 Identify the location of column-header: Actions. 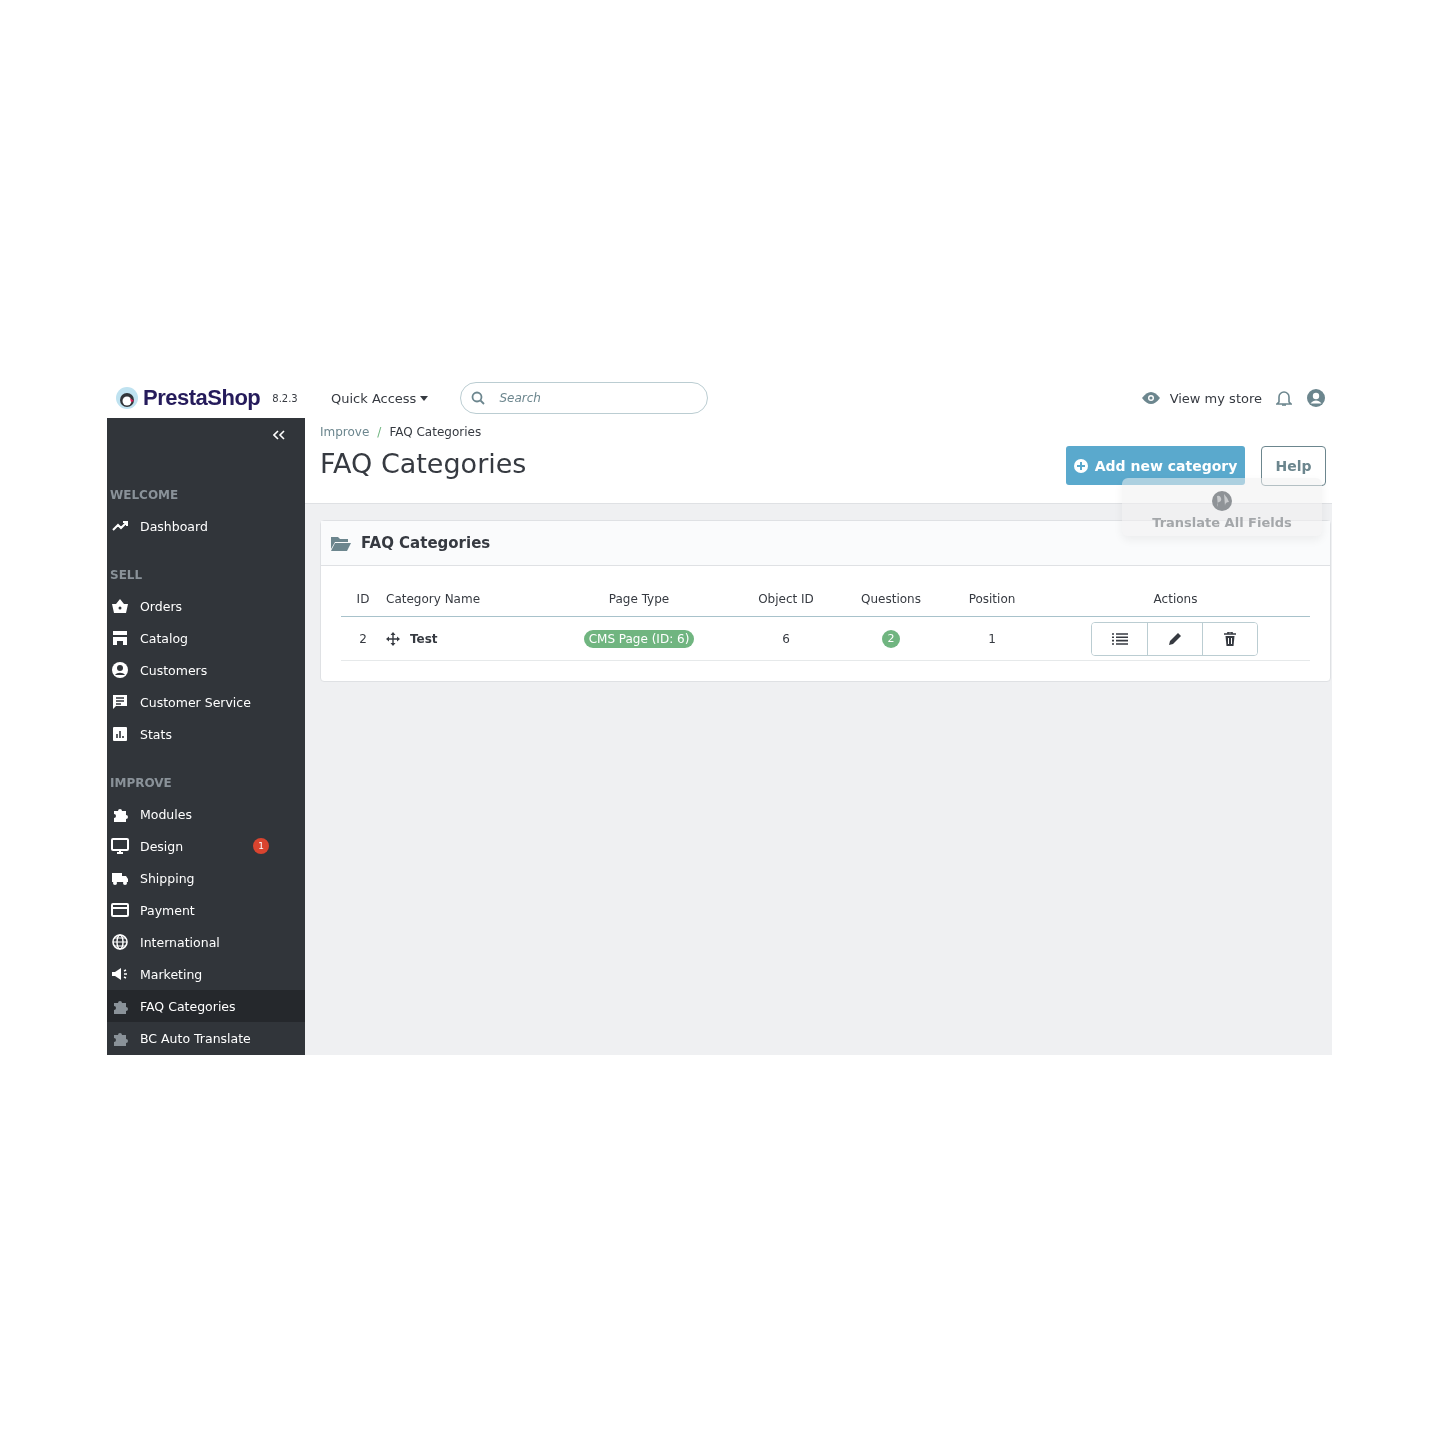
(1175, 599).